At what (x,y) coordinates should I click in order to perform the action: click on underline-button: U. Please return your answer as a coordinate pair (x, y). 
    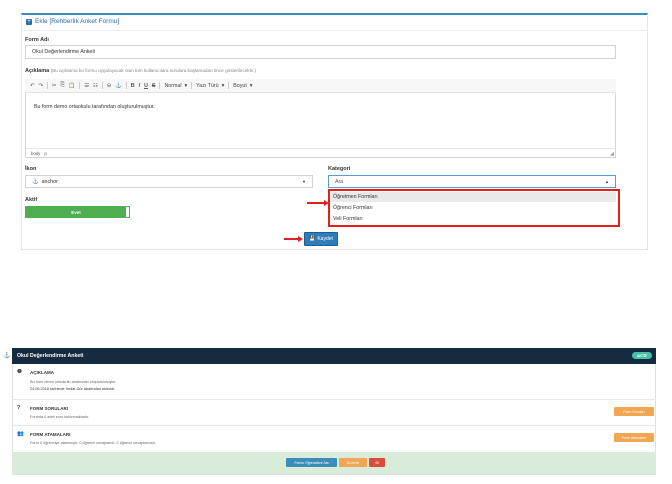
    Looking at the image, I should click on (146, 86).